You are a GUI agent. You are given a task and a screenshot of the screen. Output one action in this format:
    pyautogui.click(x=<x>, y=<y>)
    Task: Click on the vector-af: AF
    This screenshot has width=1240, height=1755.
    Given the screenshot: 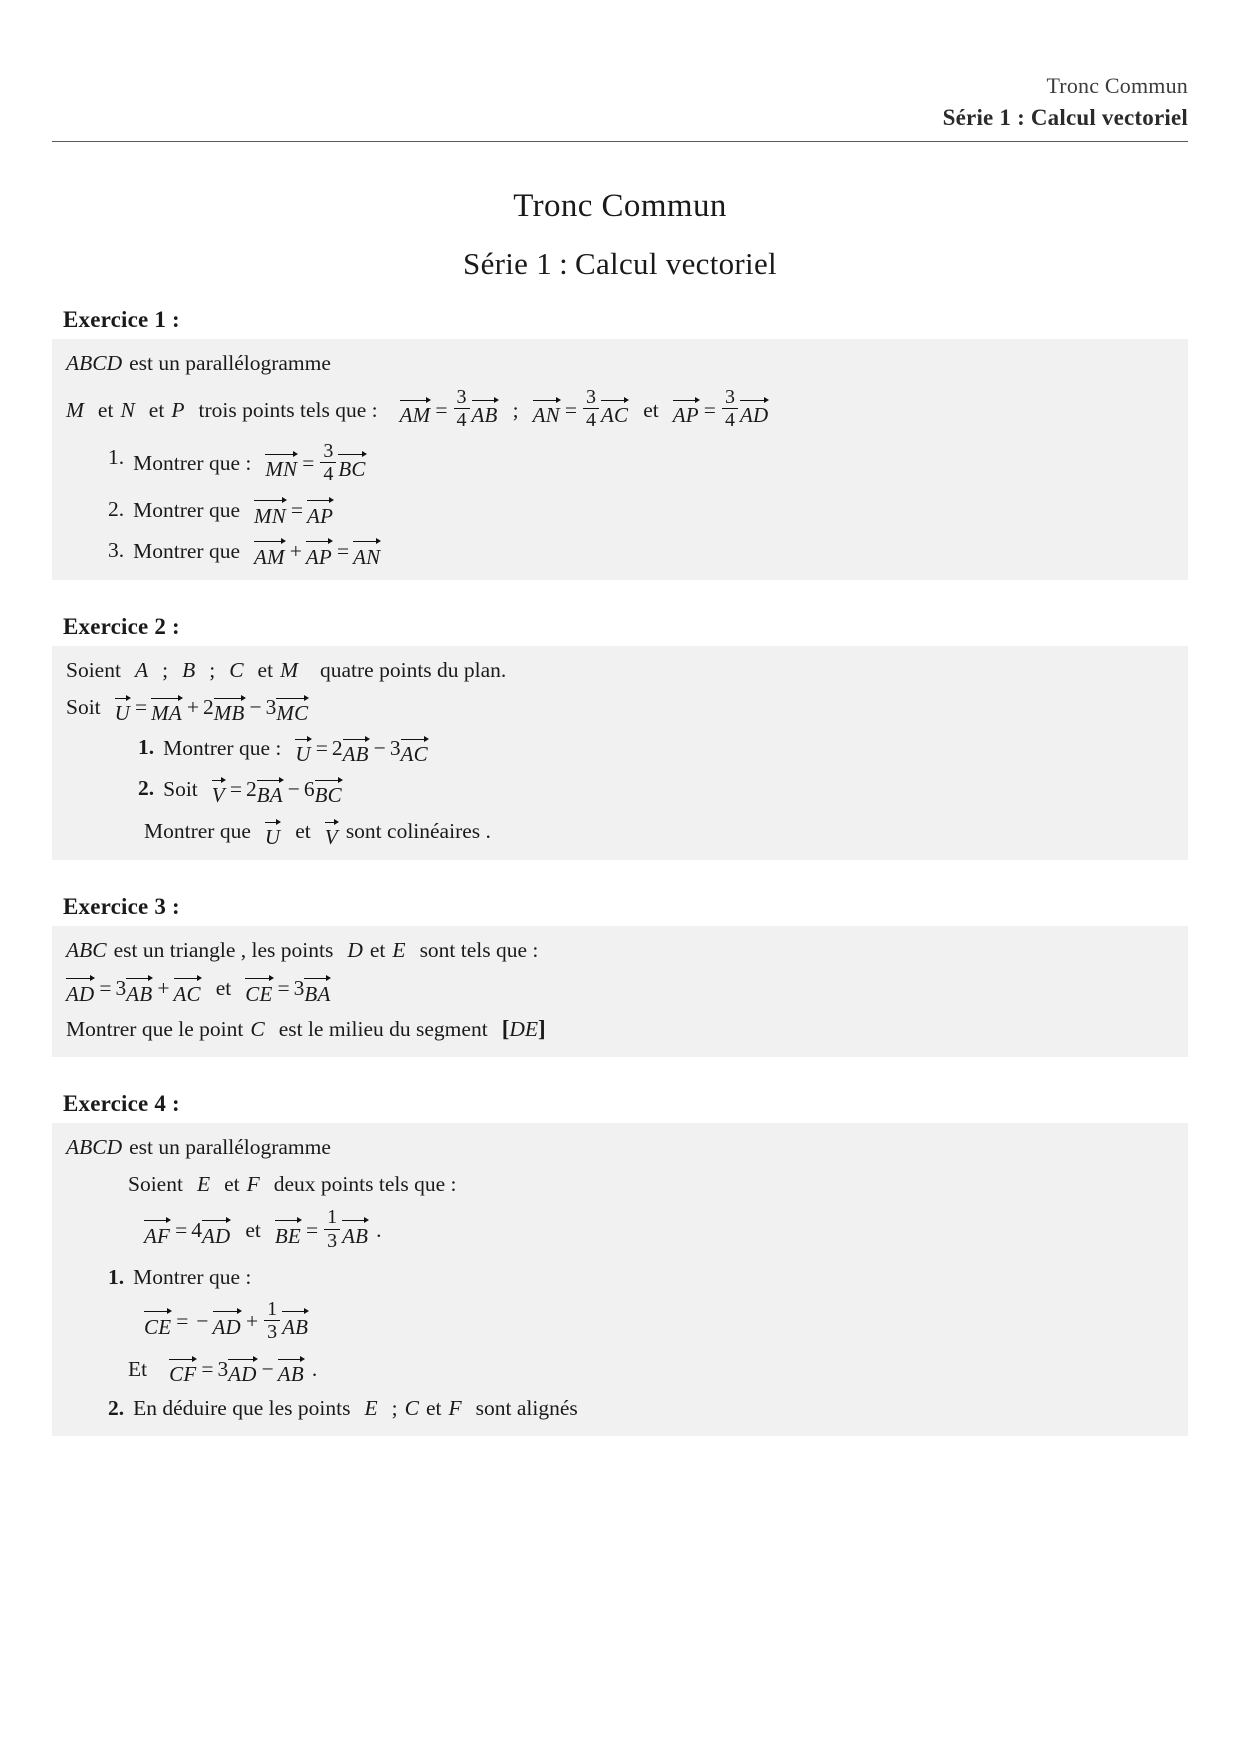 What is the action you would take?
    pyautogui.click(x=157, y=1230)
    